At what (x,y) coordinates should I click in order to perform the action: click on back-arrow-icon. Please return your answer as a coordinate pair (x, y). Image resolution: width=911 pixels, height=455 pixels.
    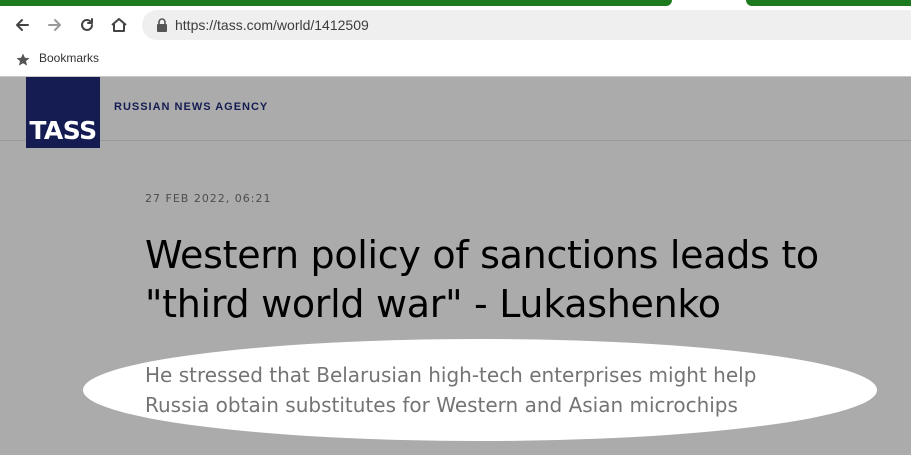
    Looking at the image, I should click on (22, 25).